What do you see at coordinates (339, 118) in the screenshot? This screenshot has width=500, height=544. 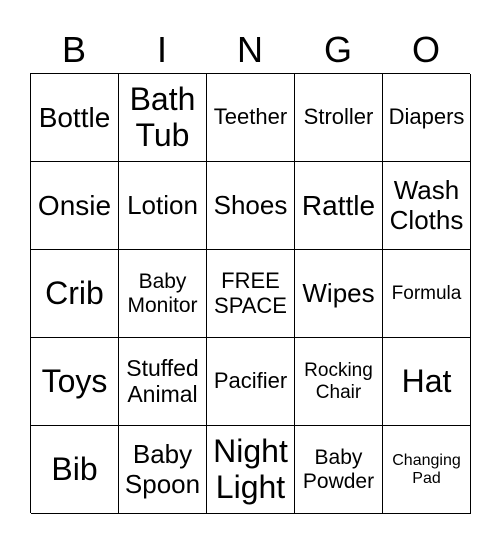 I see `bingo-cell: Stroller` at bounding box center [339, 118].